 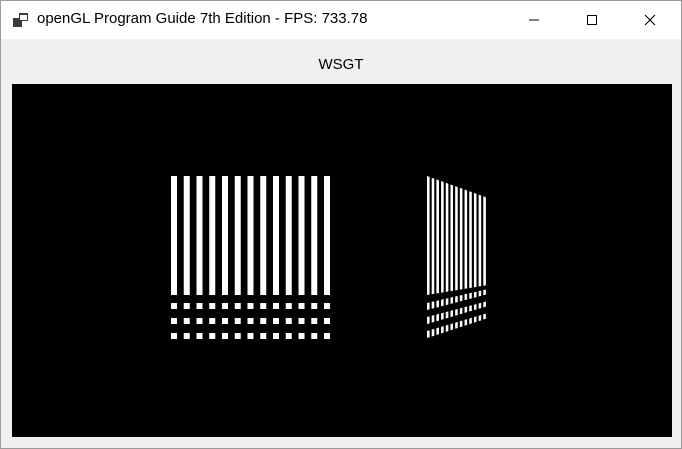 I want to click on close-button, so click(x=650, y=20).